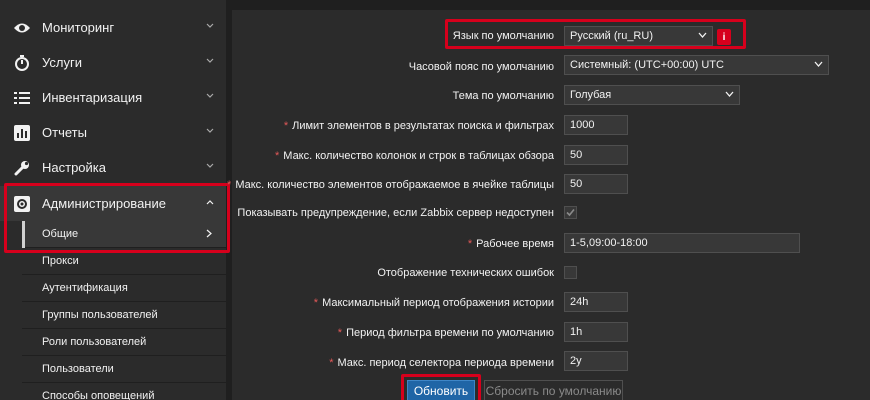  Describe the element at coordinates (62, 62) in the screenshot. I see `menu-item-label: Услуги` at that location.